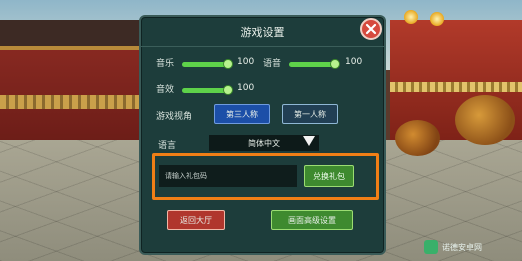 This screenshot has width=522, height=261. What do you see at coordinates (186, 176) in the screenshot?
I see `gift-code-placeholder: 请输入礼包码` at bounding box center [186, 176].